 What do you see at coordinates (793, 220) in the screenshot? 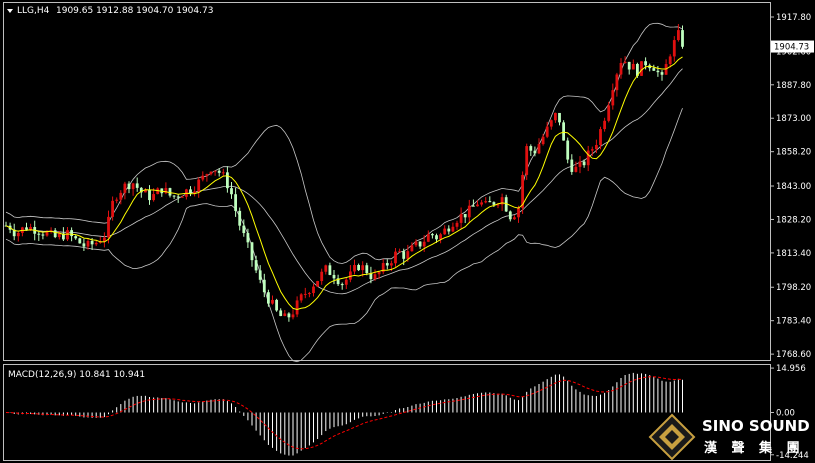
I see `price-tick-label: 1828.20` at bounding box center [793, 220].